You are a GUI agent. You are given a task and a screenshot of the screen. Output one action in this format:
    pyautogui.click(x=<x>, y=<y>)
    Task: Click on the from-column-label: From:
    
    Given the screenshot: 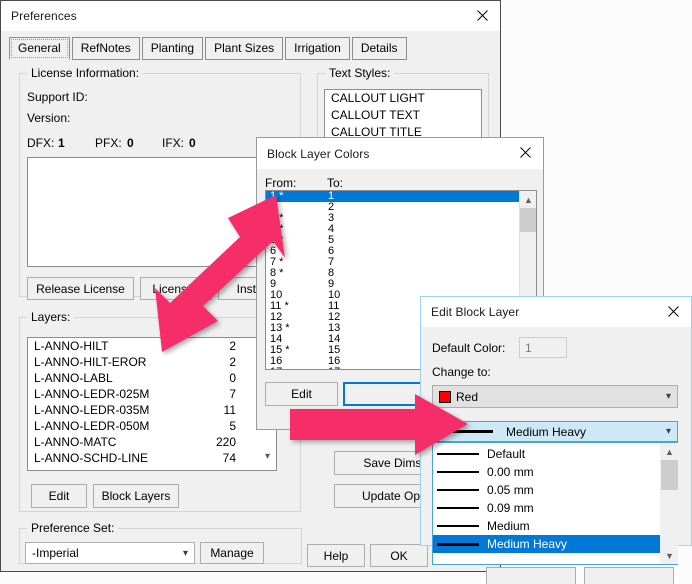 What is the action you would take?
    pyautogui.click(x=281, y=183)
    